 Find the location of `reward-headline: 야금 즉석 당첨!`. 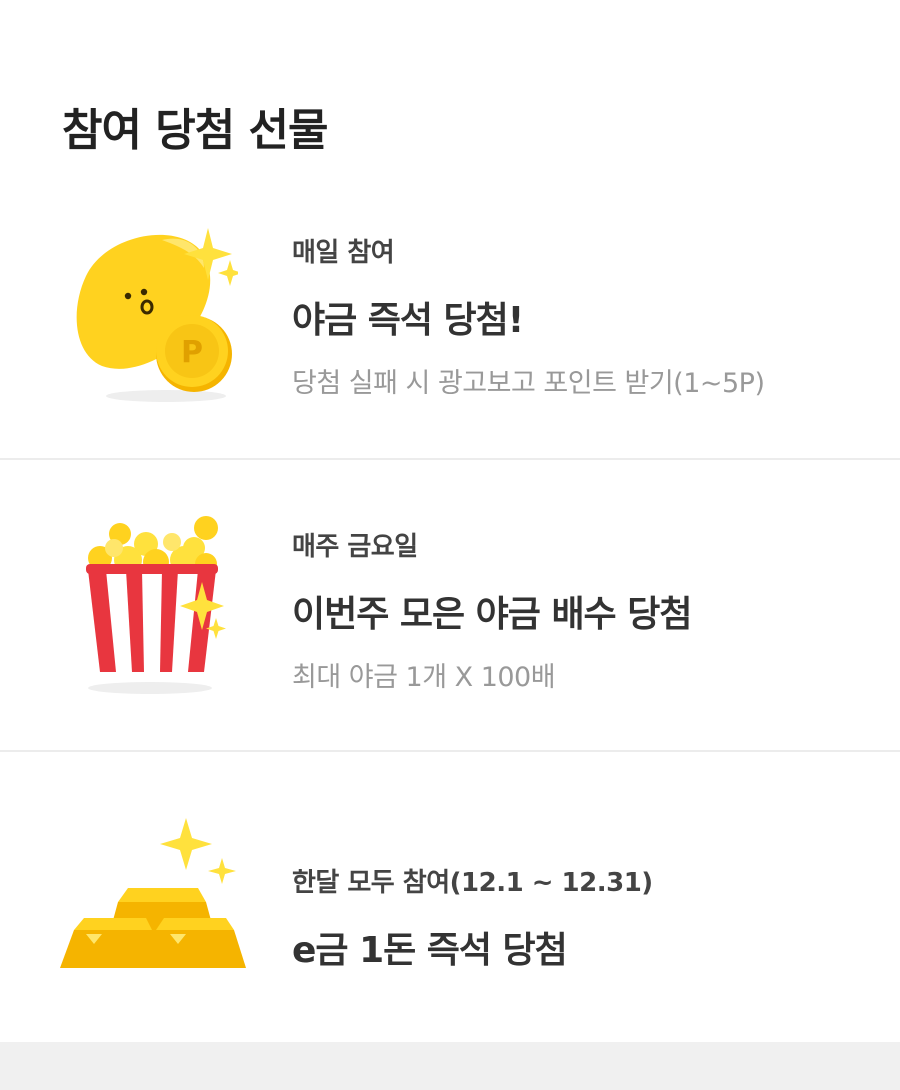

reward-headline: 야금 즉석 당첨! is located at coordinates (408, 320).